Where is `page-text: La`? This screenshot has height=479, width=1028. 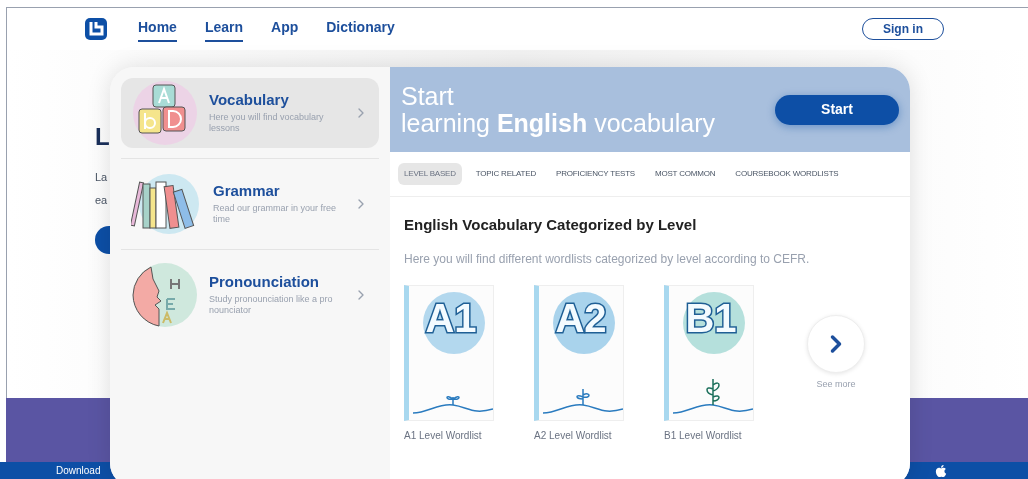
page-text: La is located at coordinates (101, 177).